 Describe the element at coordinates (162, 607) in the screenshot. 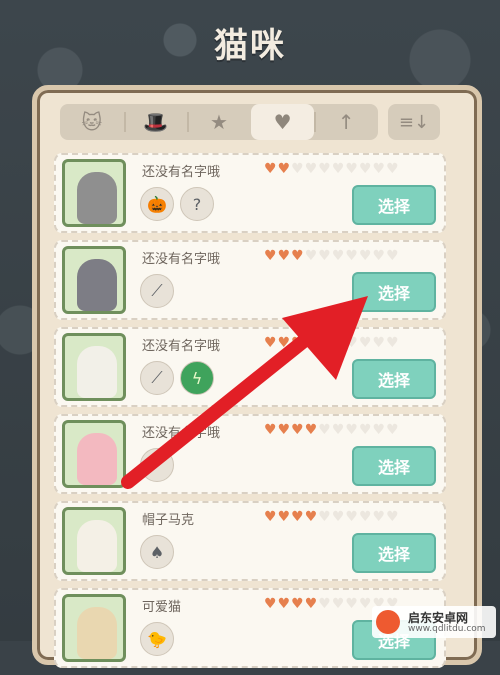

I see `cat-name: 可爱猫` at that location.